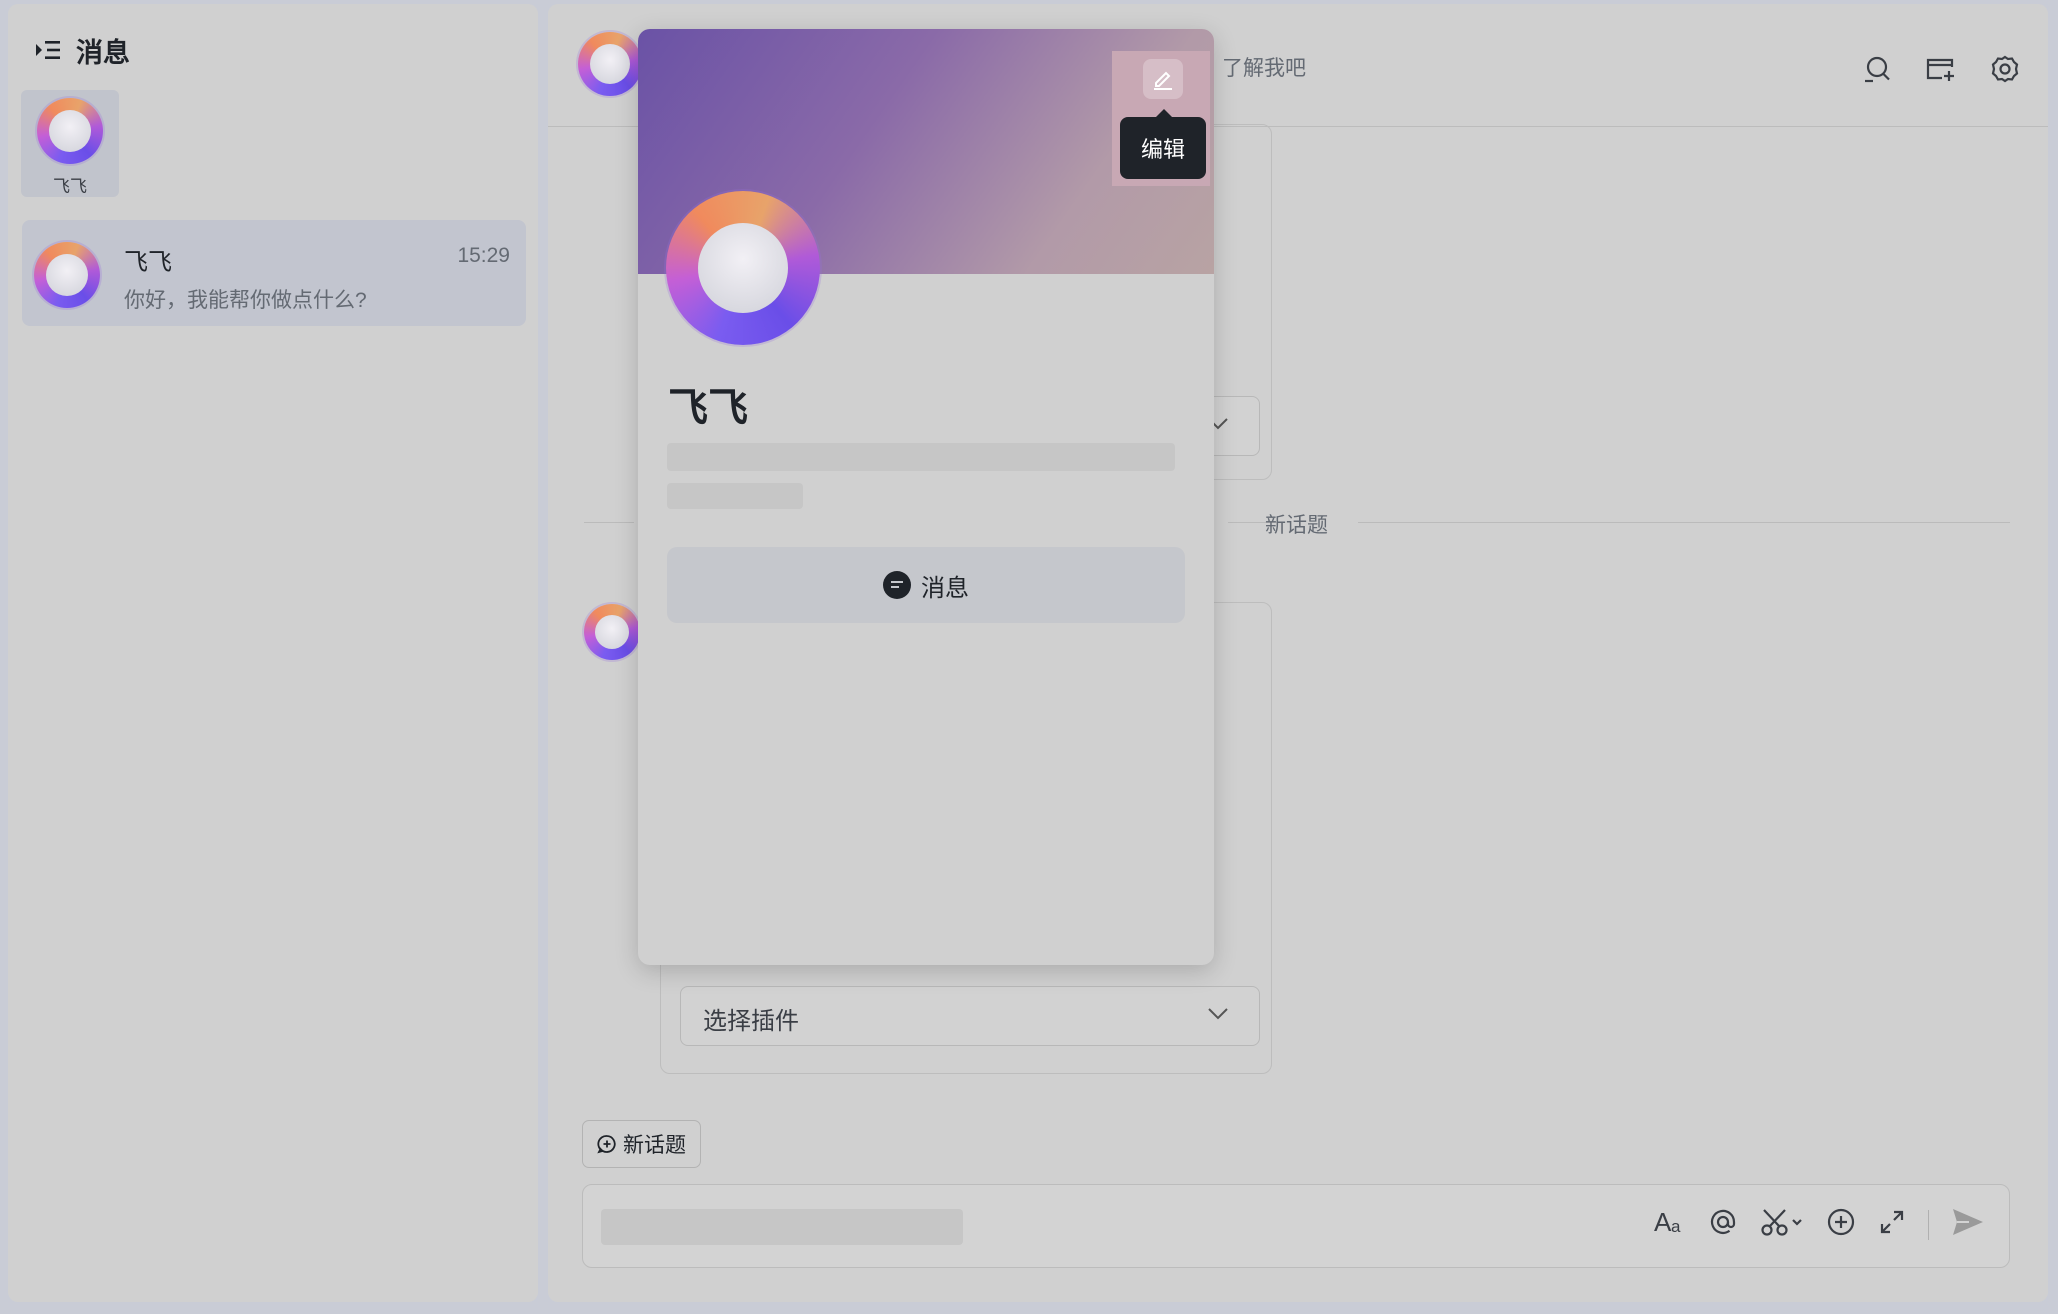  I want to click on plugin-select-label: 选择插件, so click(751, 1021).